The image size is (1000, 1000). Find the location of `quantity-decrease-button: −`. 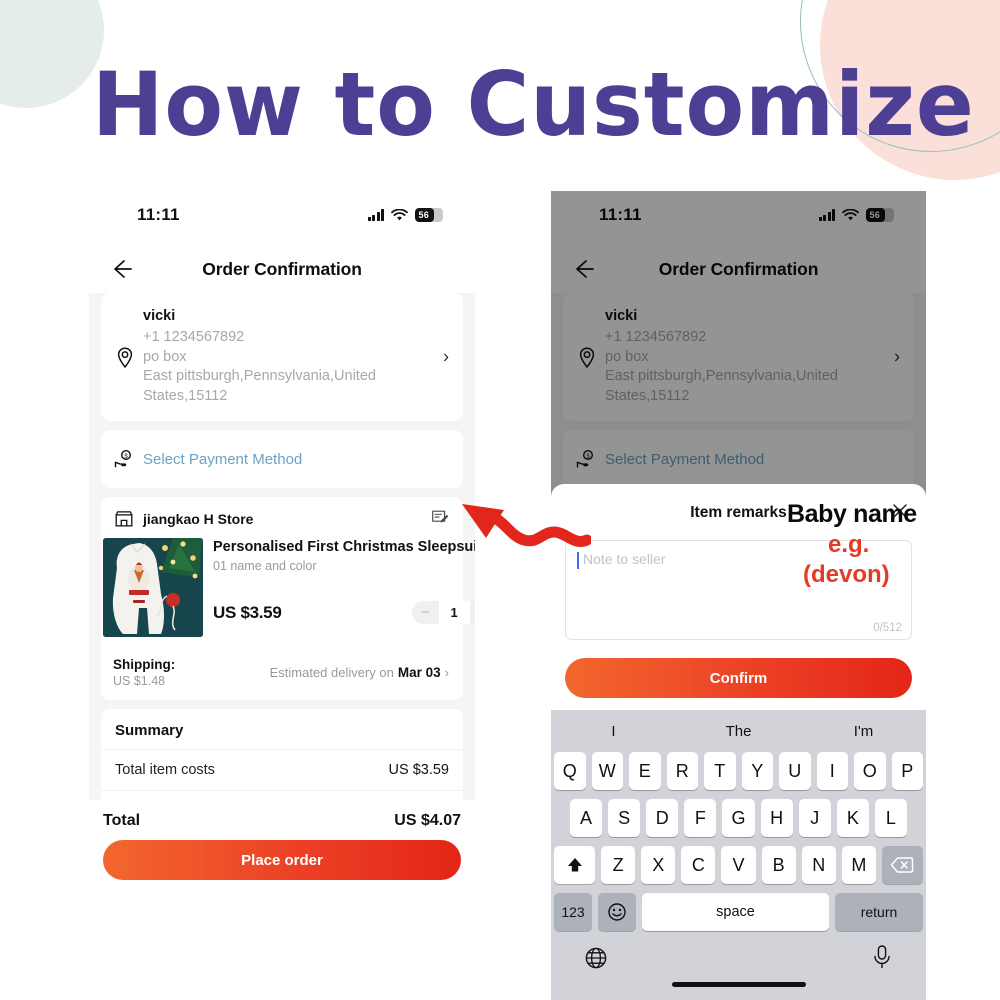

quantity-decrease-button: − is located at coordinates (425, 613).